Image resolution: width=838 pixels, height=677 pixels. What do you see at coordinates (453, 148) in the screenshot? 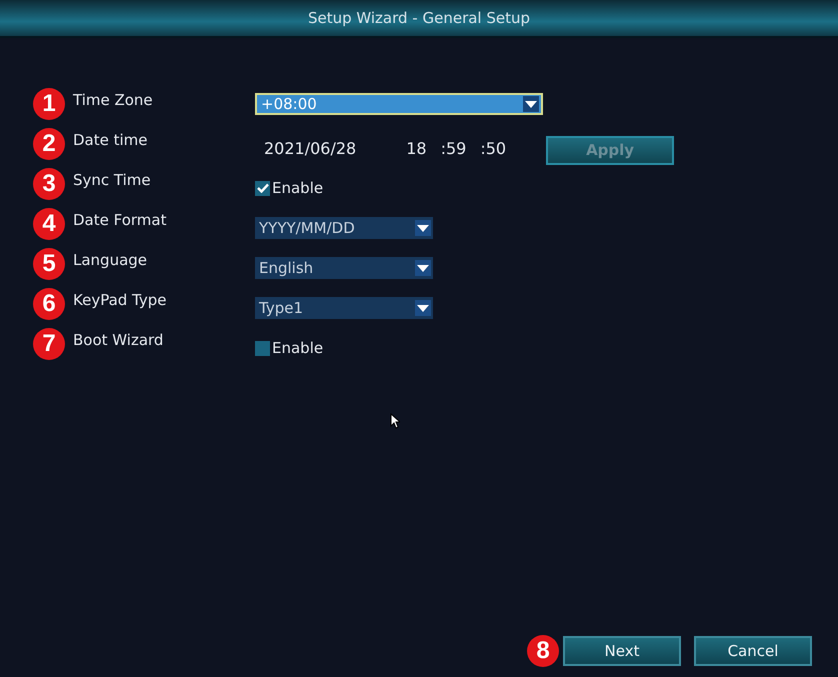
I see `time-field: :59` at bounding box center [453, 148].